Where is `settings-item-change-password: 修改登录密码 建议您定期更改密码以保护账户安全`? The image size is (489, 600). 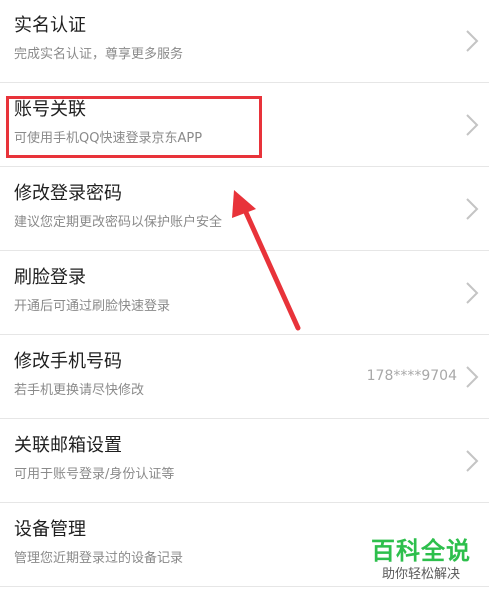
settings-item-change-password: 修改登录密码 建议您定期更改密码以保护账户安全 is located at coordinates (244, 209).